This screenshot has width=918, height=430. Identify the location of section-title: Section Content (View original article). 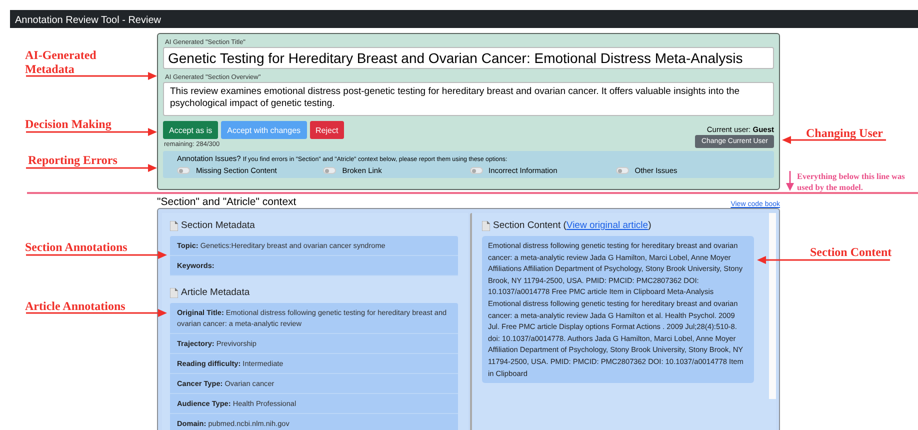
(572, 226).